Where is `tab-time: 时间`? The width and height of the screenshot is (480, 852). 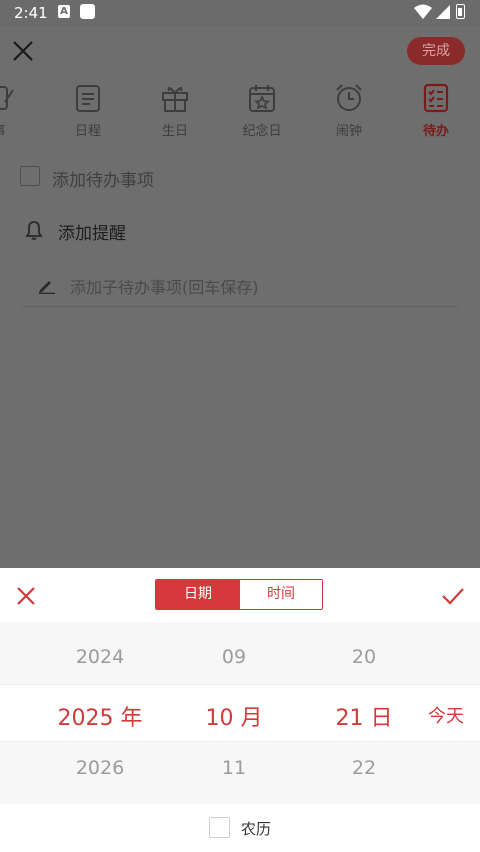 tab-time: 时间 is located at coordinates (281, 594).